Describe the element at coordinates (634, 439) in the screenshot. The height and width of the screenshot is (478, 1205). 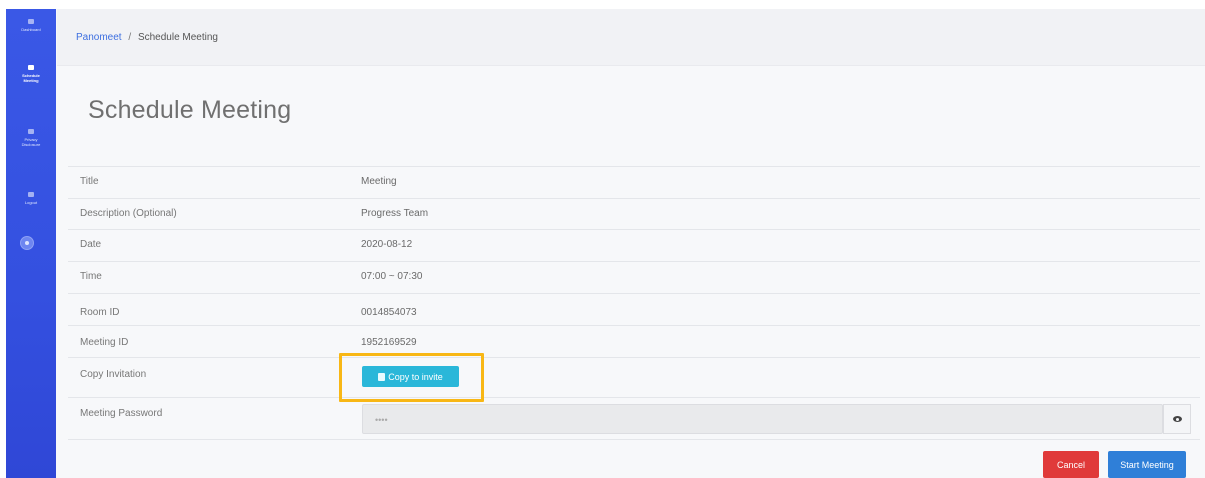
I see `divider` at that location.